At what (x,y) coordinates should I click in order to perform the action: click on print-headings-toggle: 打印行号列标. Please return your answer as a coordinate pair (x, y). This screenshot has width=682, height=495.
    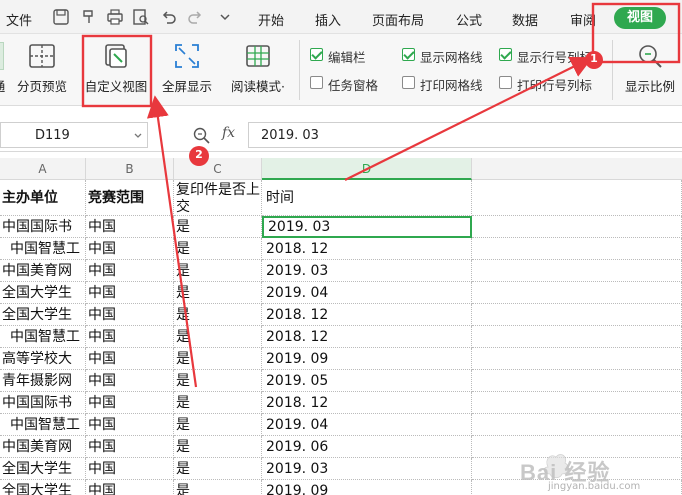
    Looking at the image, I should click on (553, 83).